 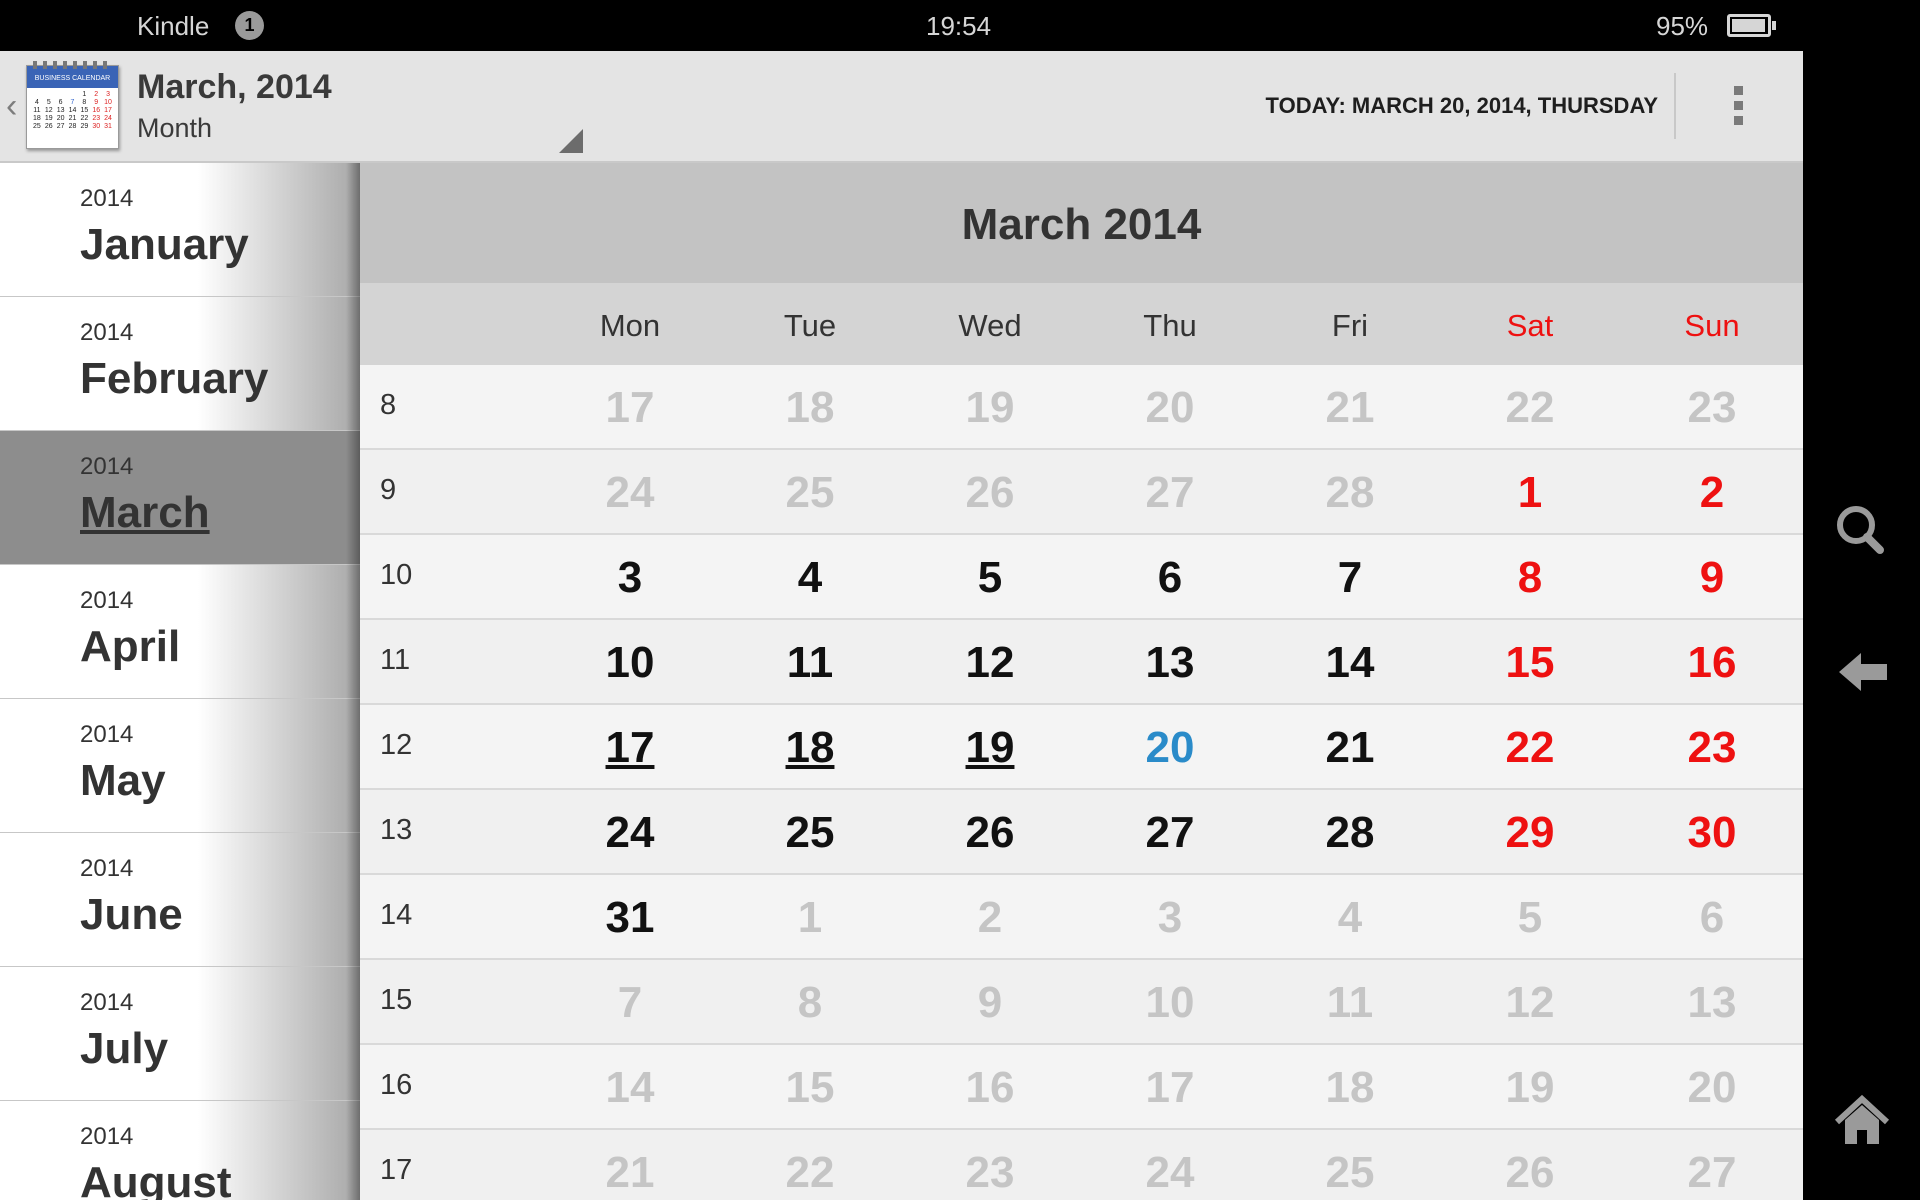 I want to click on week-row: 11 10 11 12 13 14 15 16, so click(x=1081, y=662).